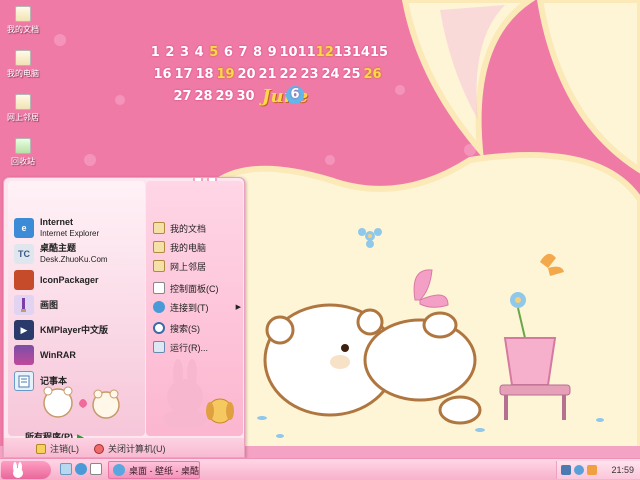 Image resolution: width=640 pixels, height=480 pixels. Describe the element at coordinates (238, 307) in the screenshot. I see `arrow-right-icon: ▶` at that location.